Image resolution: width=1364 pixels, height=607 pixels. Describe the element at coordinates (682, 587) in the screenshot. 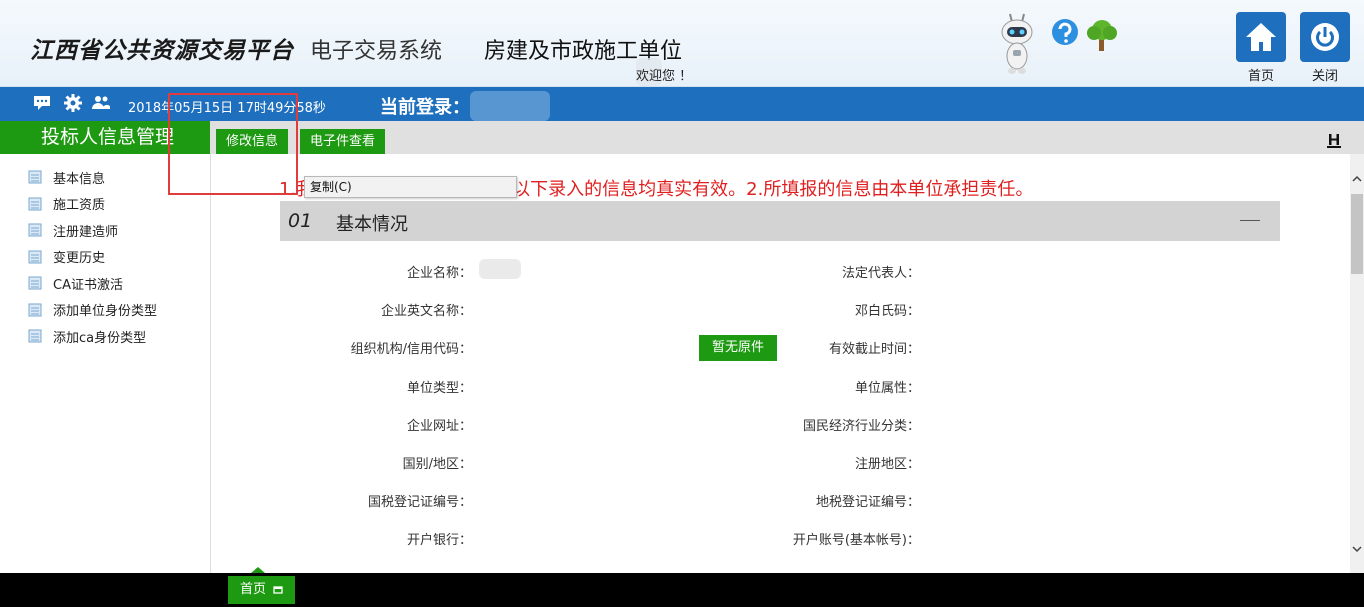

I see `bottom-tab-bar: 首页` at that location.